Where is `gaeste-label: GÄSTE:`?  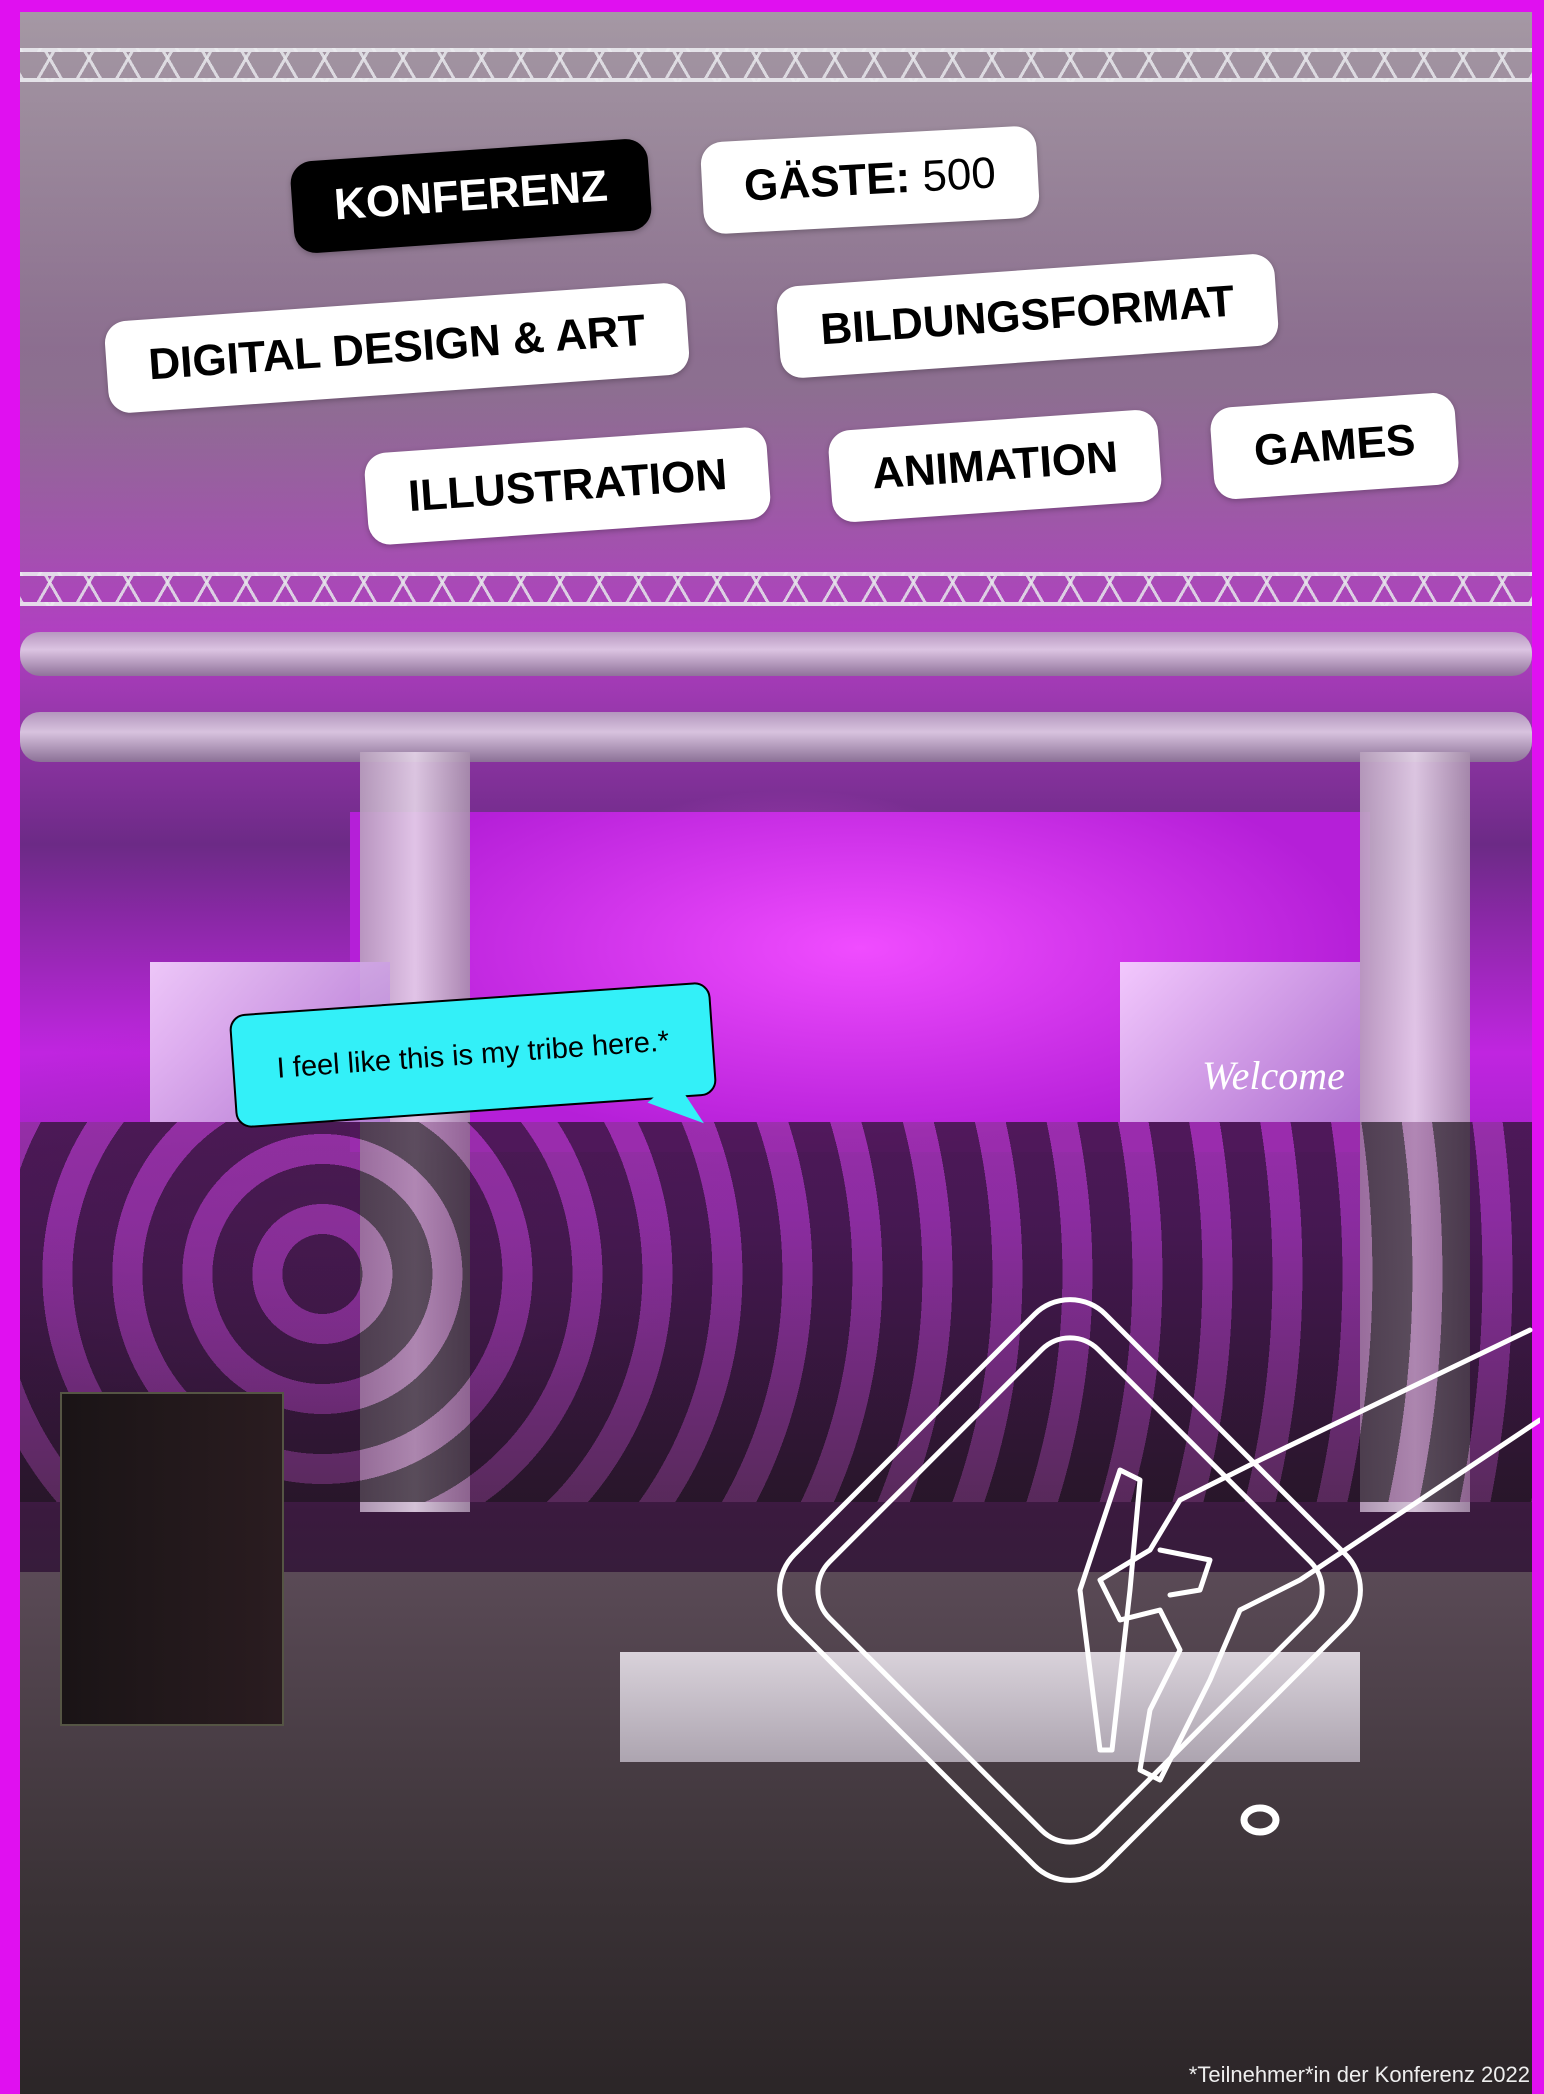
gaeste-label: GÄSTE: is located at coordinates (827, 181).